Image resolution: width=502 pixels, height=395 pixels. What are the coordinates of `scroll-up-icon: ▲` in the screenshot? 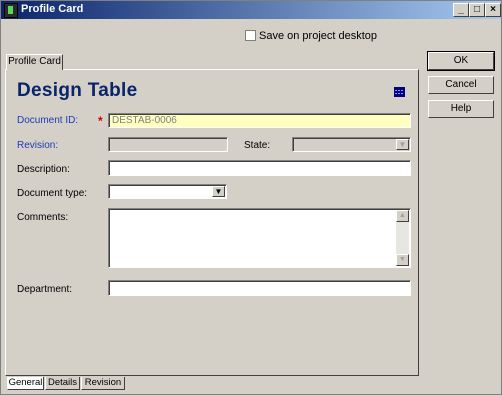 It's located at (402, 216).